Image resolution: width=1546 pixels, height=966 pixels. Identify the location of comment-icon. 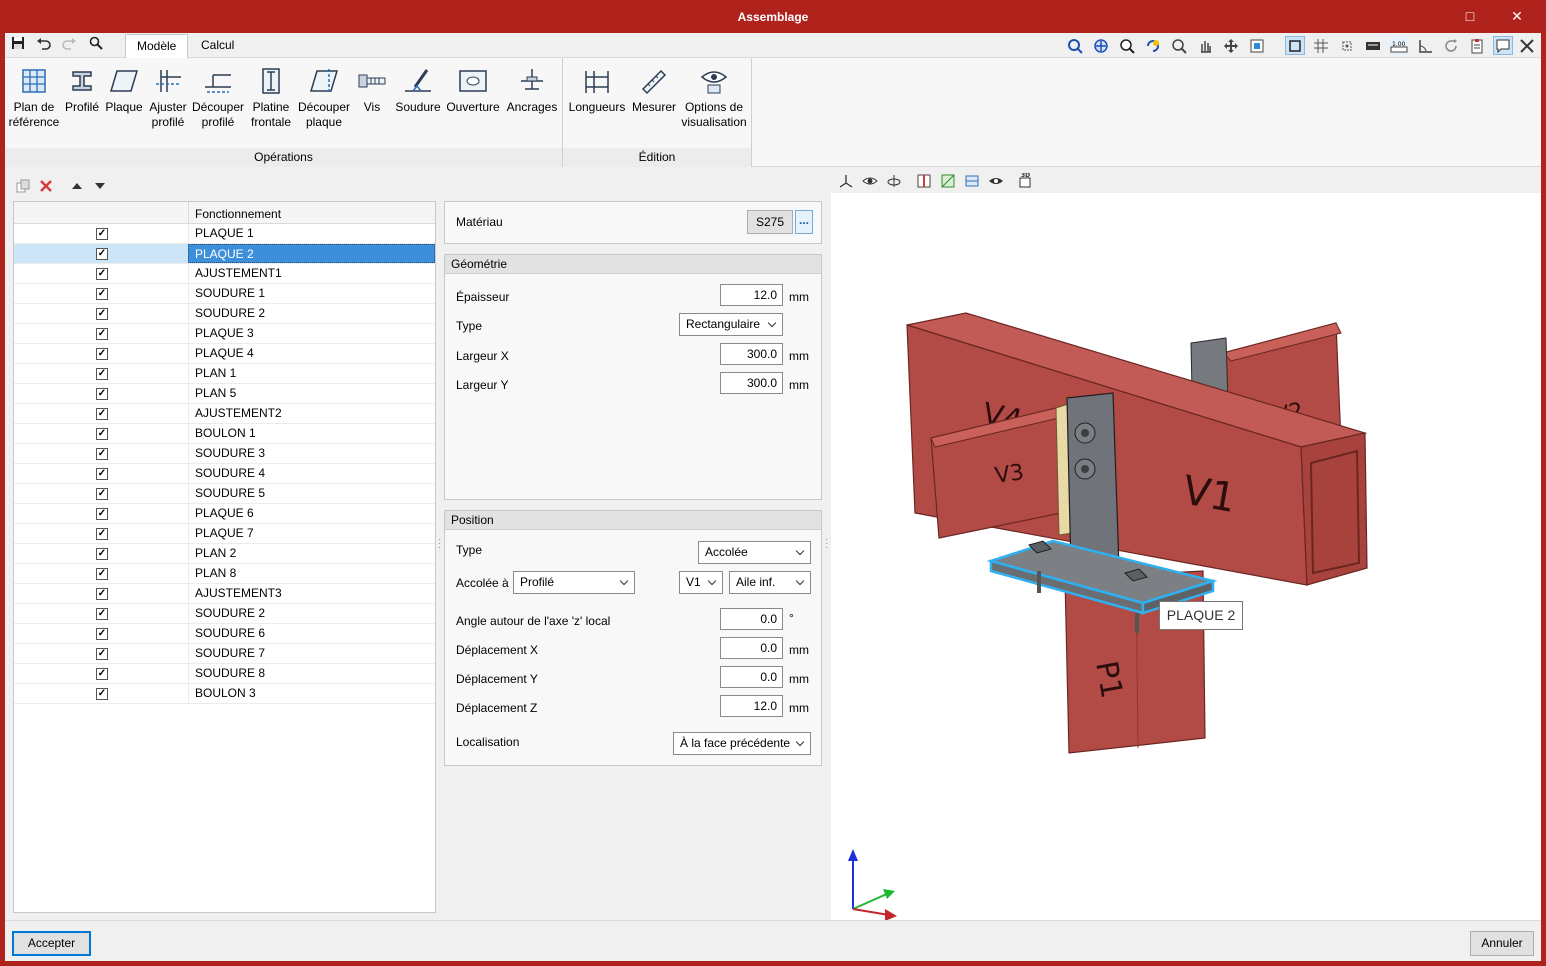
(1503, 45).